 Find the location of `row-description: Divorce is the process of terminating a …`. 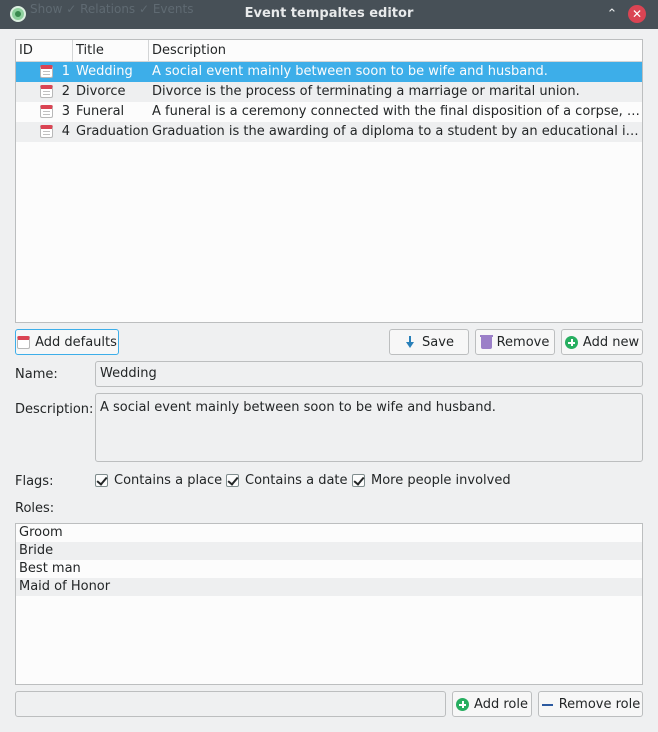

row-description: Divorce is the process of terminating a … is located at coordinates (366, 91).